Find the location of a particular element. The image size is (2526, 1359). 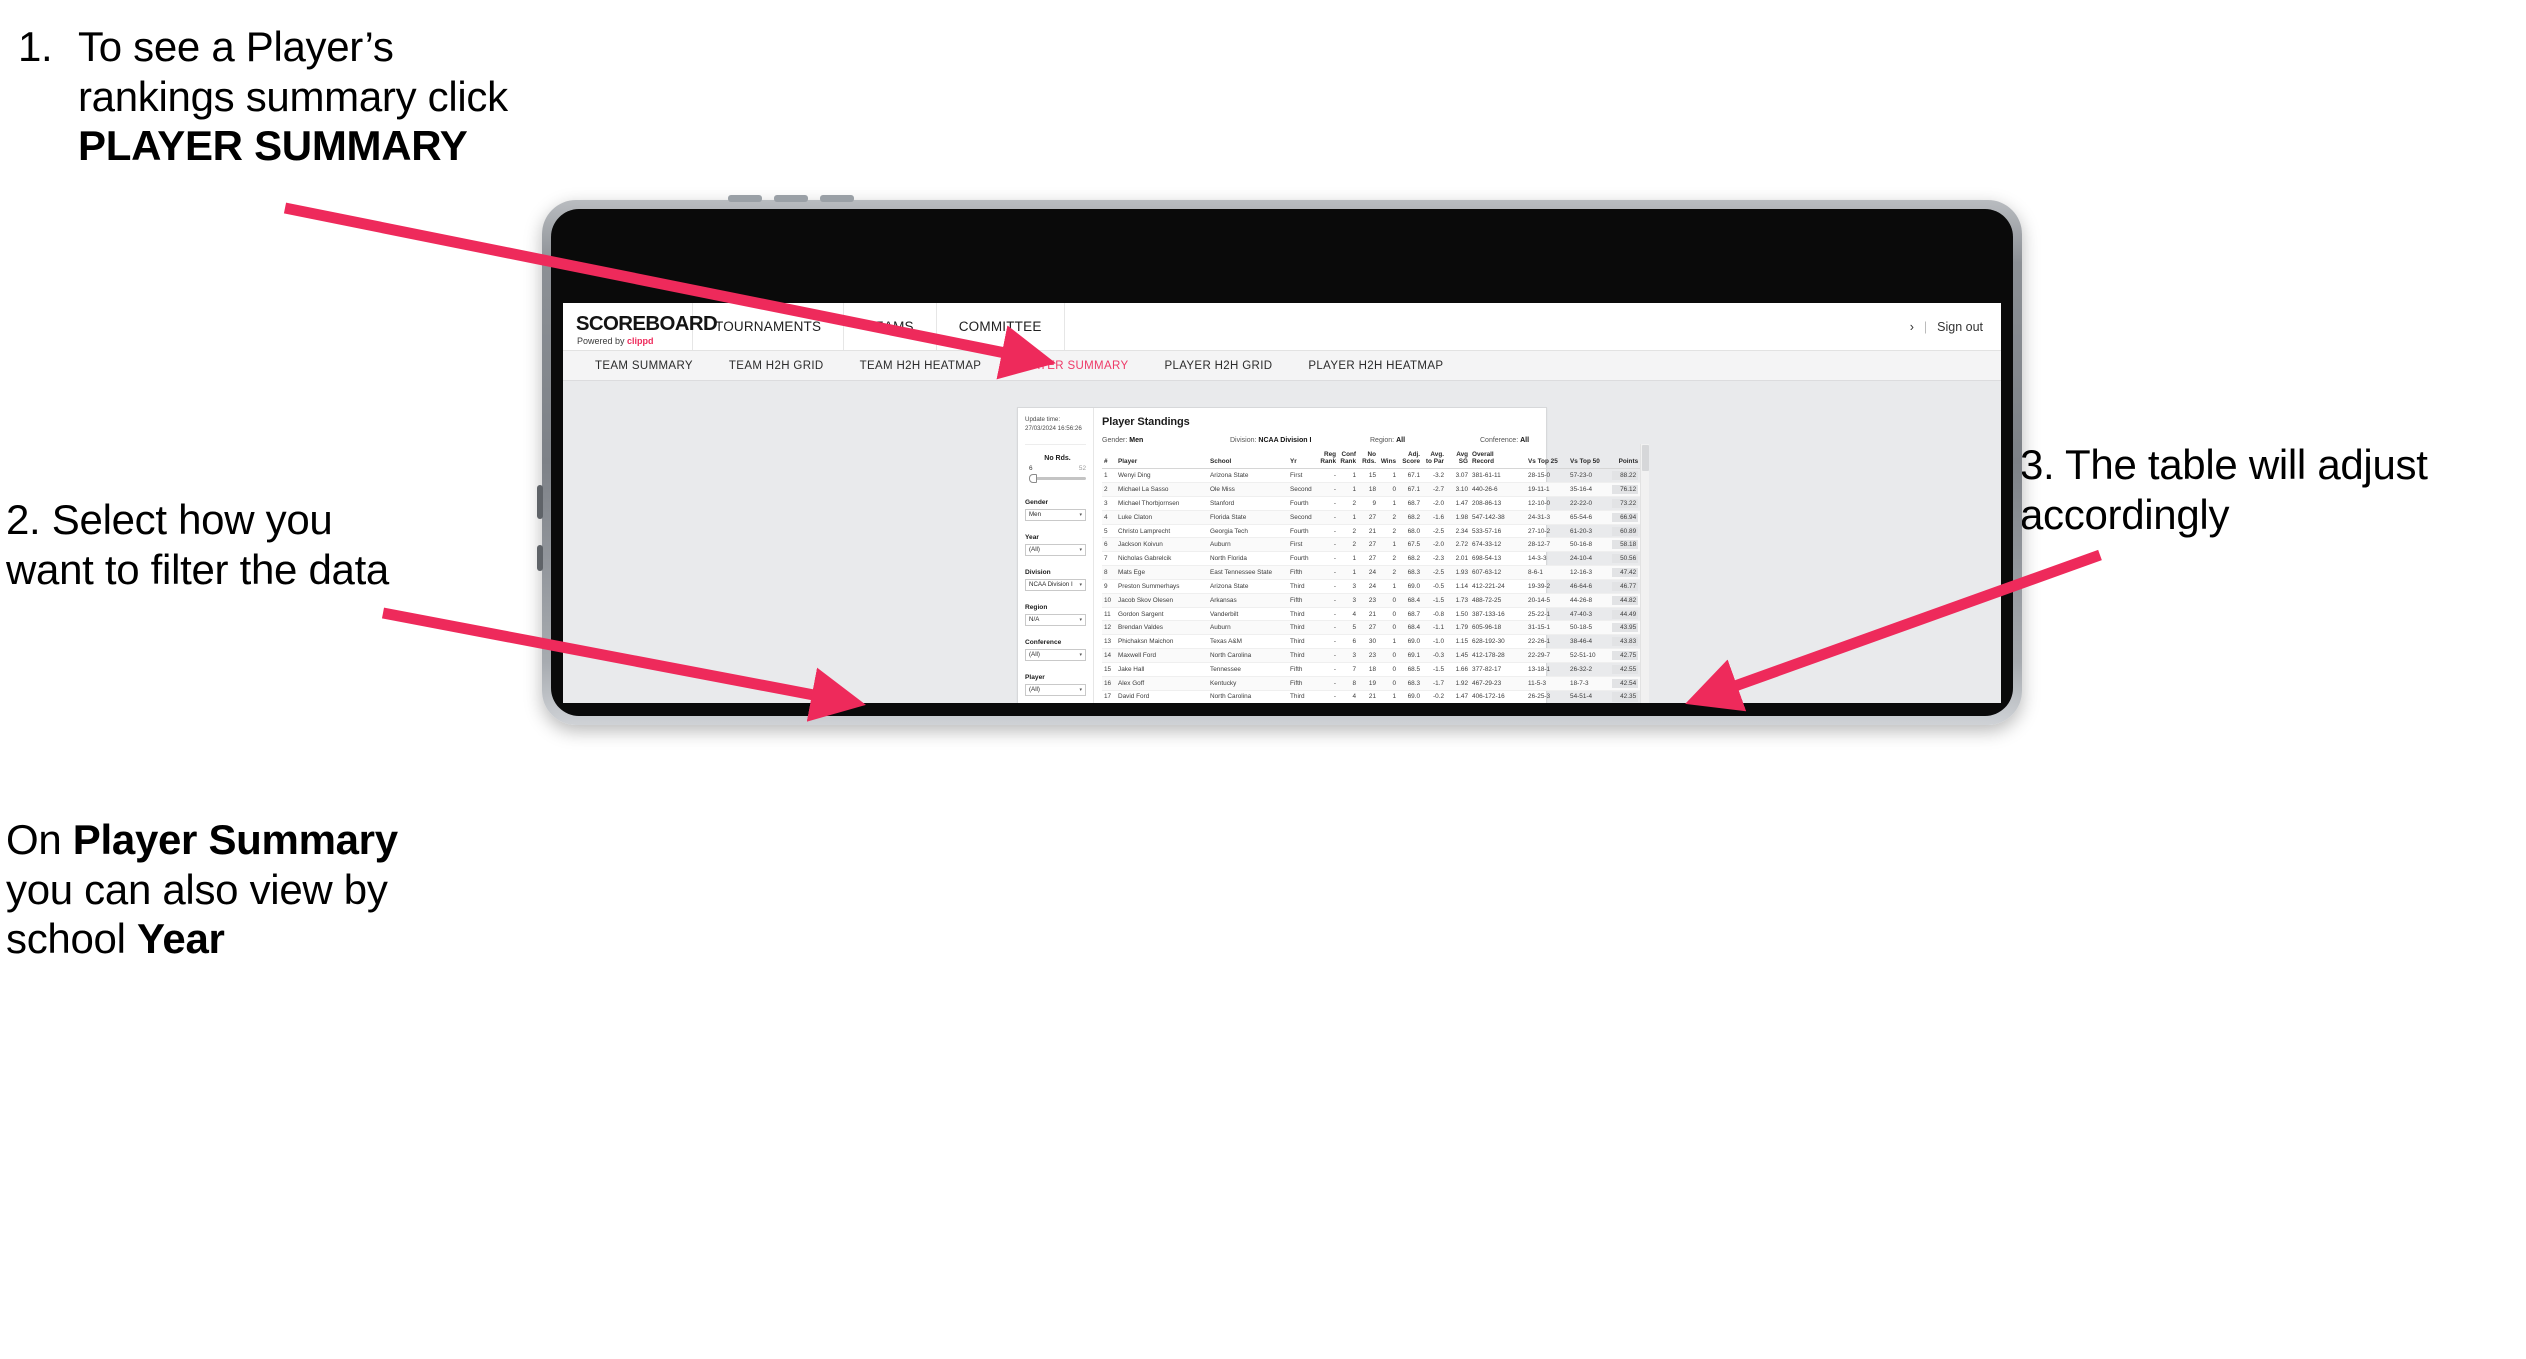

cell-avg-to-par: -1.1 is located at coordinates (1434, 628).